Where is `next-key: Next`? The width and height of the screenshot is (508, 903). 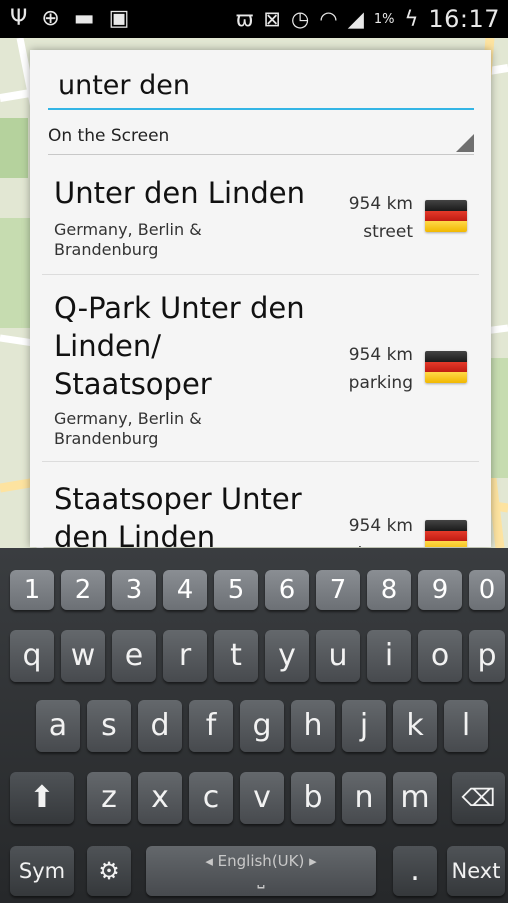 next-key: Next is located at coordinates (476, 871).